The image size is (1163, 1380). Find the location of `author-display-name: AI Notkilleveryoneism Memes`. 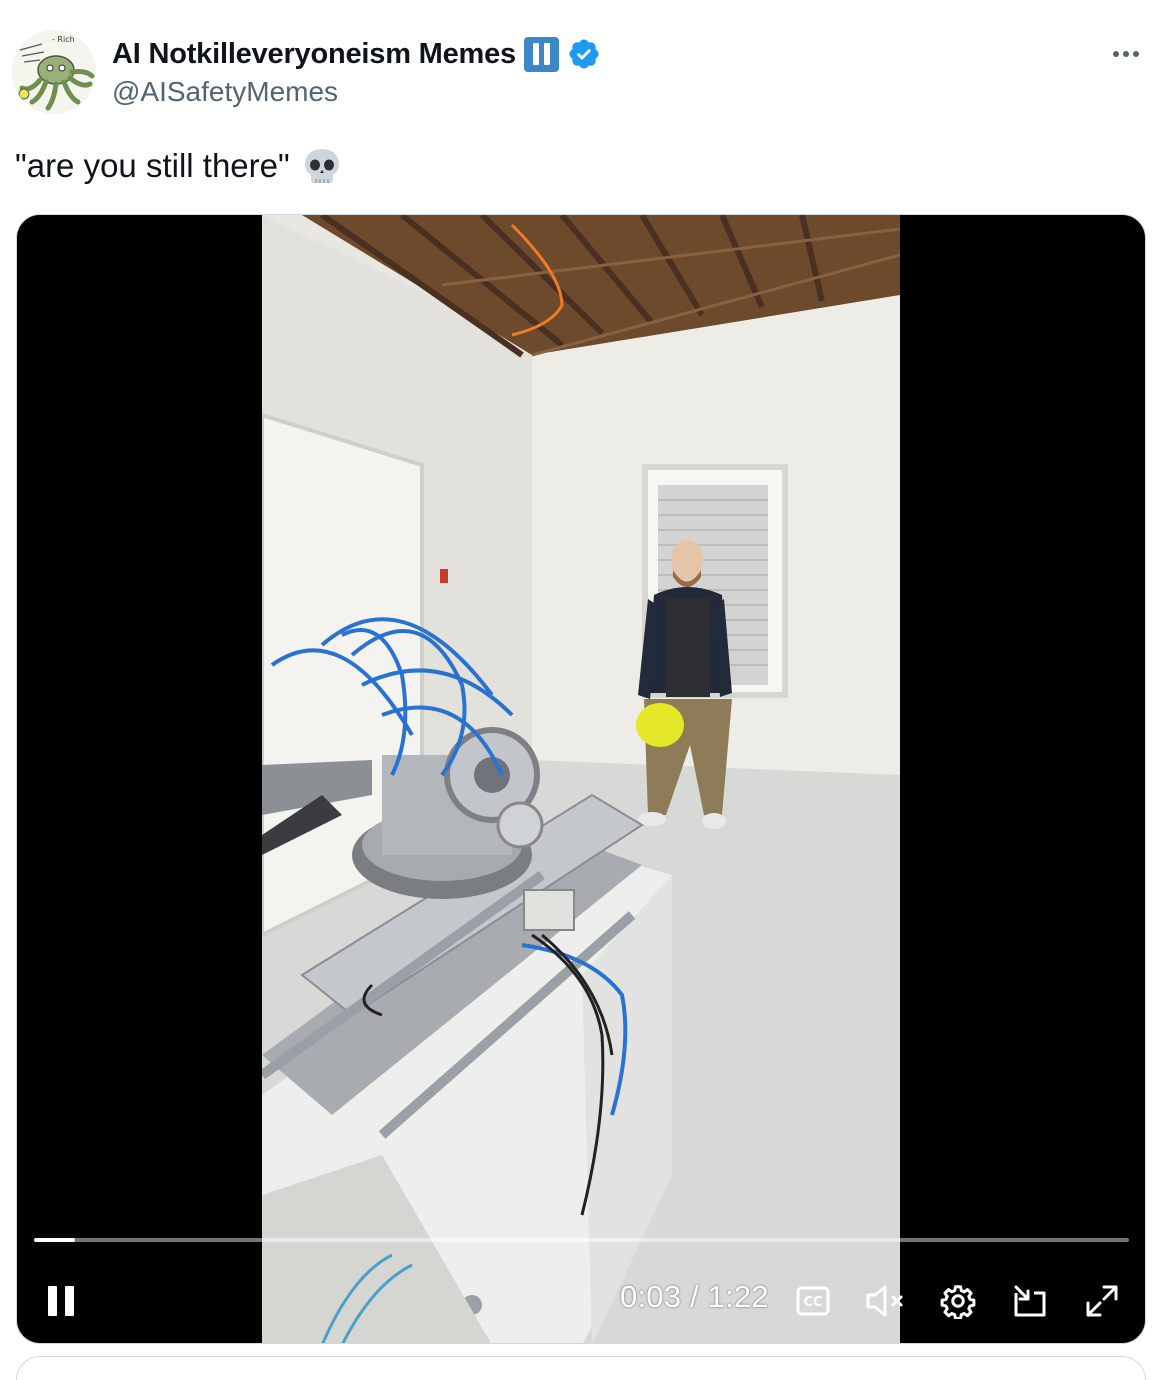

author-display-name: AI Notkilleveryoneism Memes is located at coordinates (314, 54).